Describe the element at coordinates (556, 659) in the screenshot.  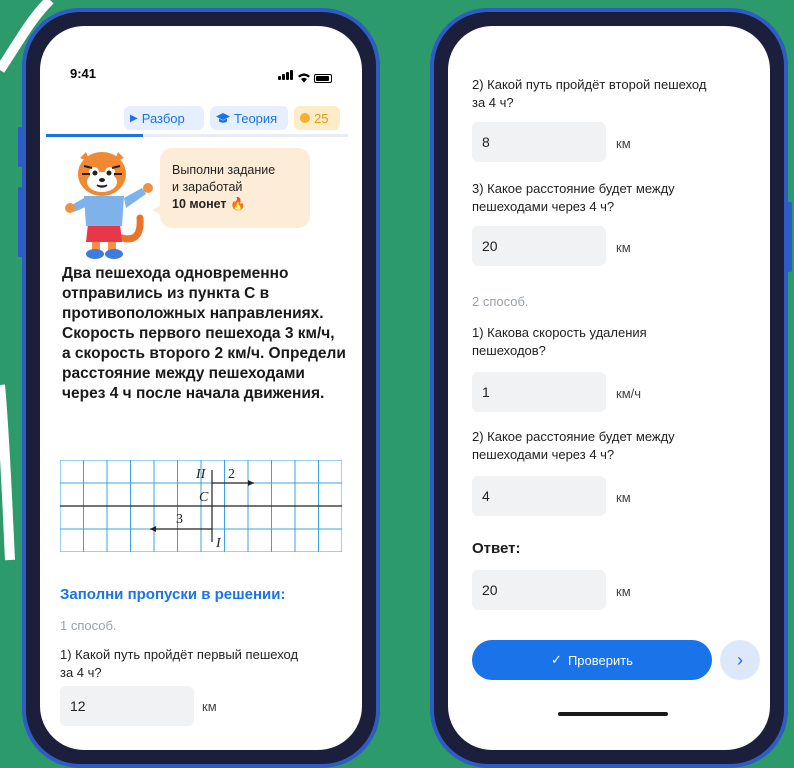
I see `checkmark-icon: ✓` at that location.